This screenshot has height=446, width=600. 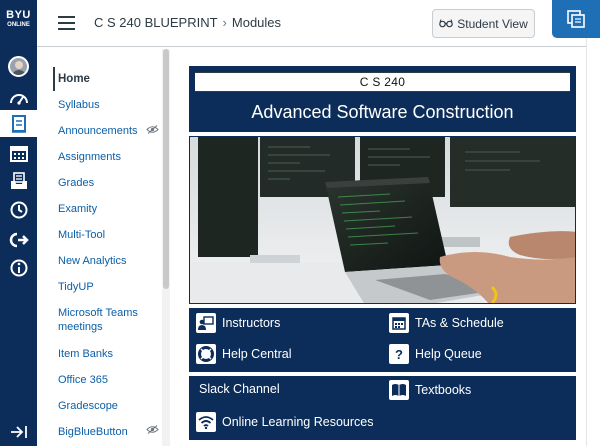 What do you see at coordinates (256, 22) in the screenshot?
I see `breadcrumb-page: Modules` at bounding box center [256, 22].